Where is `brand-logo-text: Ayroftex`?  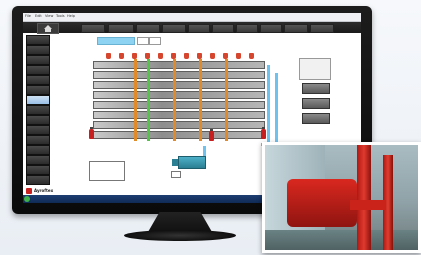
brand-logo-text: Ayroftex is located at coordinates (44, 190).